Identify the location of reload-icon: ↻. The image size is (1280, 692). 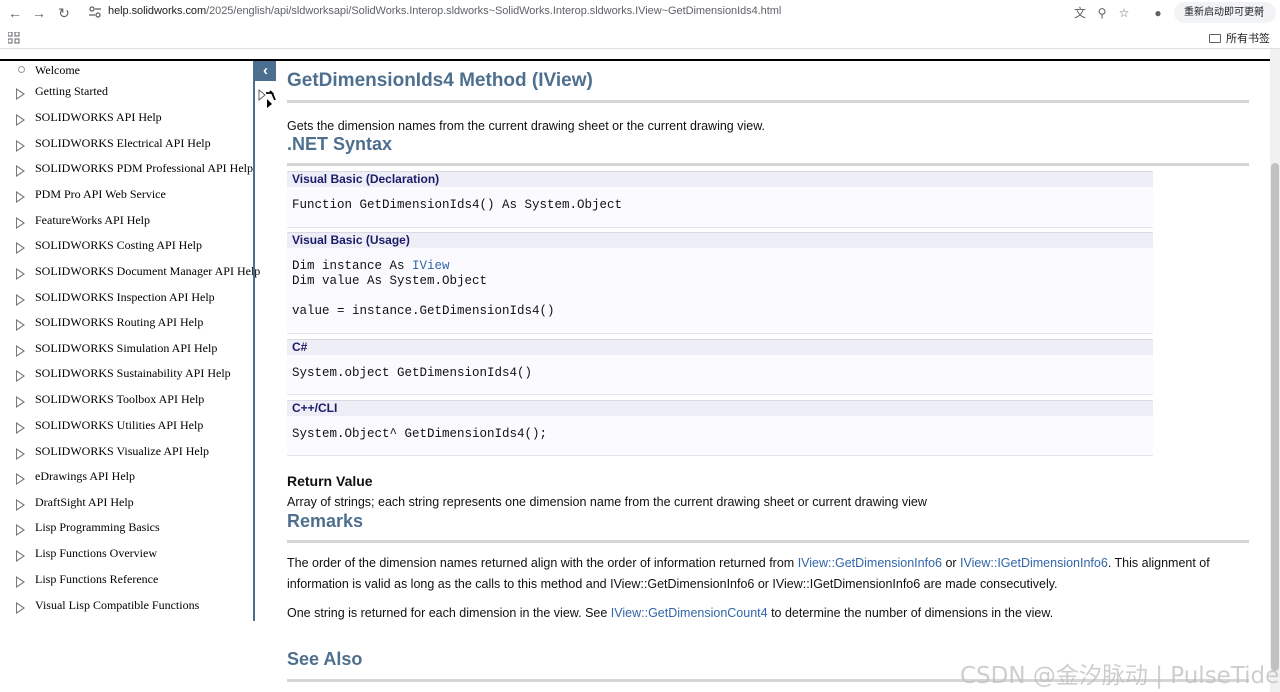
(64, 13).